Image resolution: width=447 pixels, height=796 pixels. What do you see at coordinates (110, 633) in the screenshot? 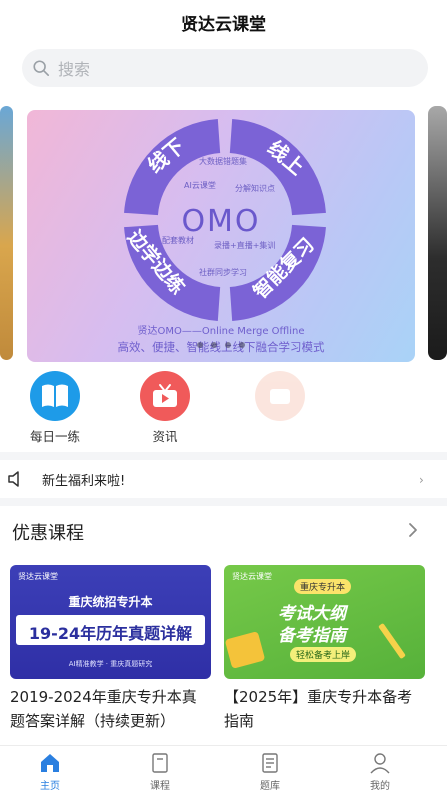
I see `thumb-line: 19-24年历年真题详解` at bounding box center [110, 633].